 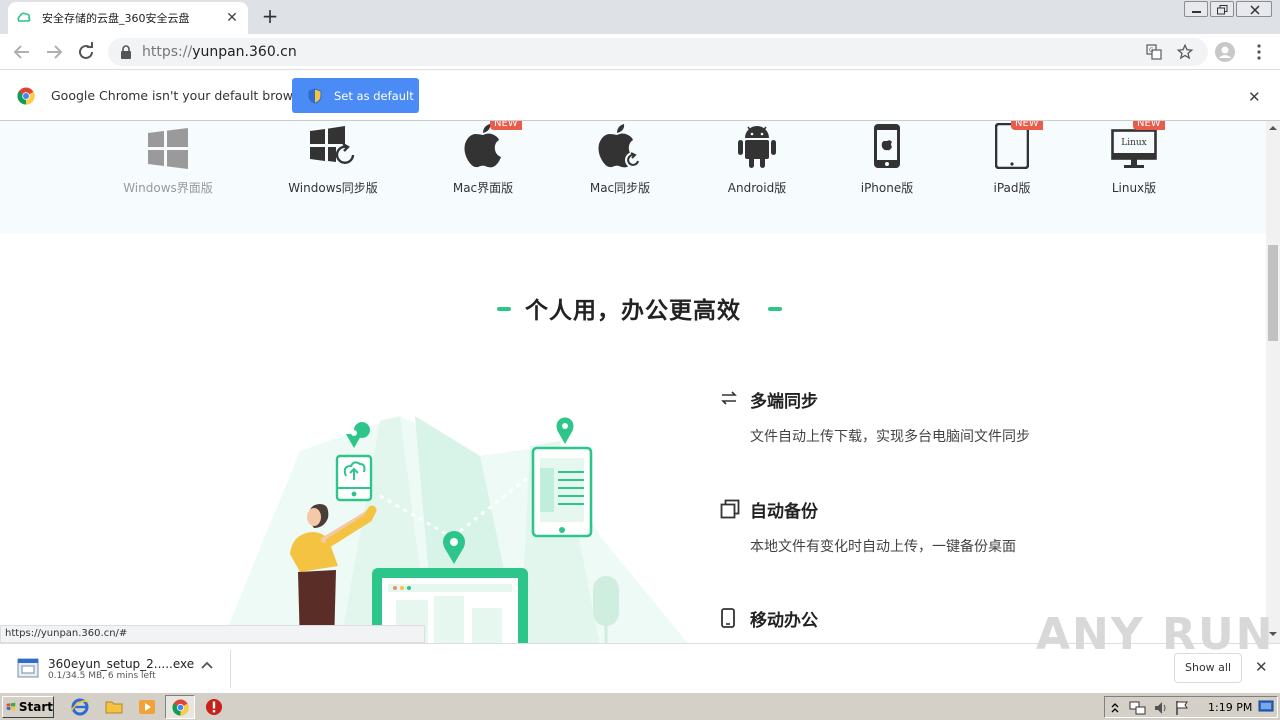 I want to click on stop-sign-icon, so click(x=214, y=707).